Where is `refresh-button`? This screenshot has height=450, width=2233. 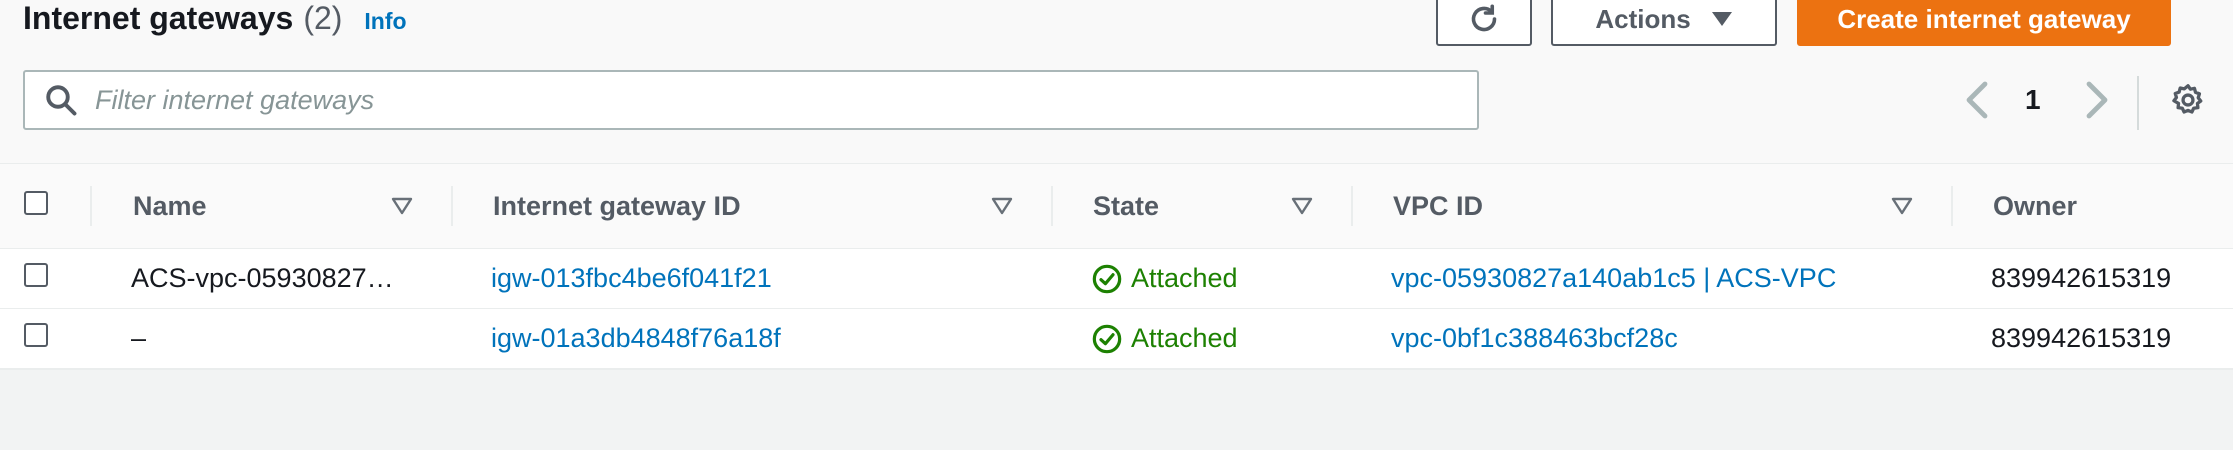 refresh-button is located at coordinates (1484, 23).